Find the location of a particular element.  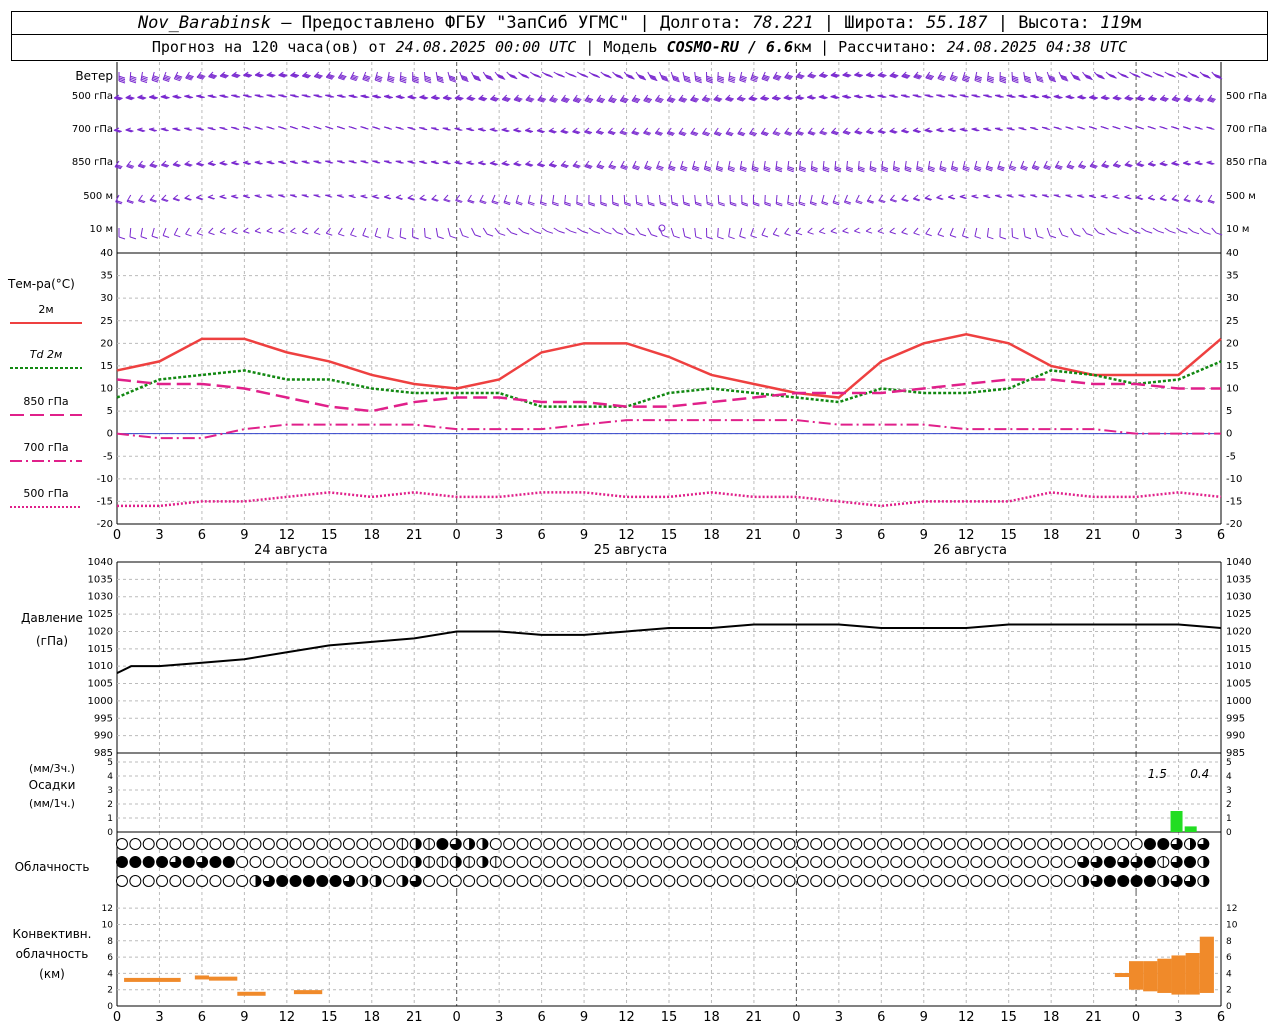

temp-tick-label: -5 is located at coordinates (108, 456).